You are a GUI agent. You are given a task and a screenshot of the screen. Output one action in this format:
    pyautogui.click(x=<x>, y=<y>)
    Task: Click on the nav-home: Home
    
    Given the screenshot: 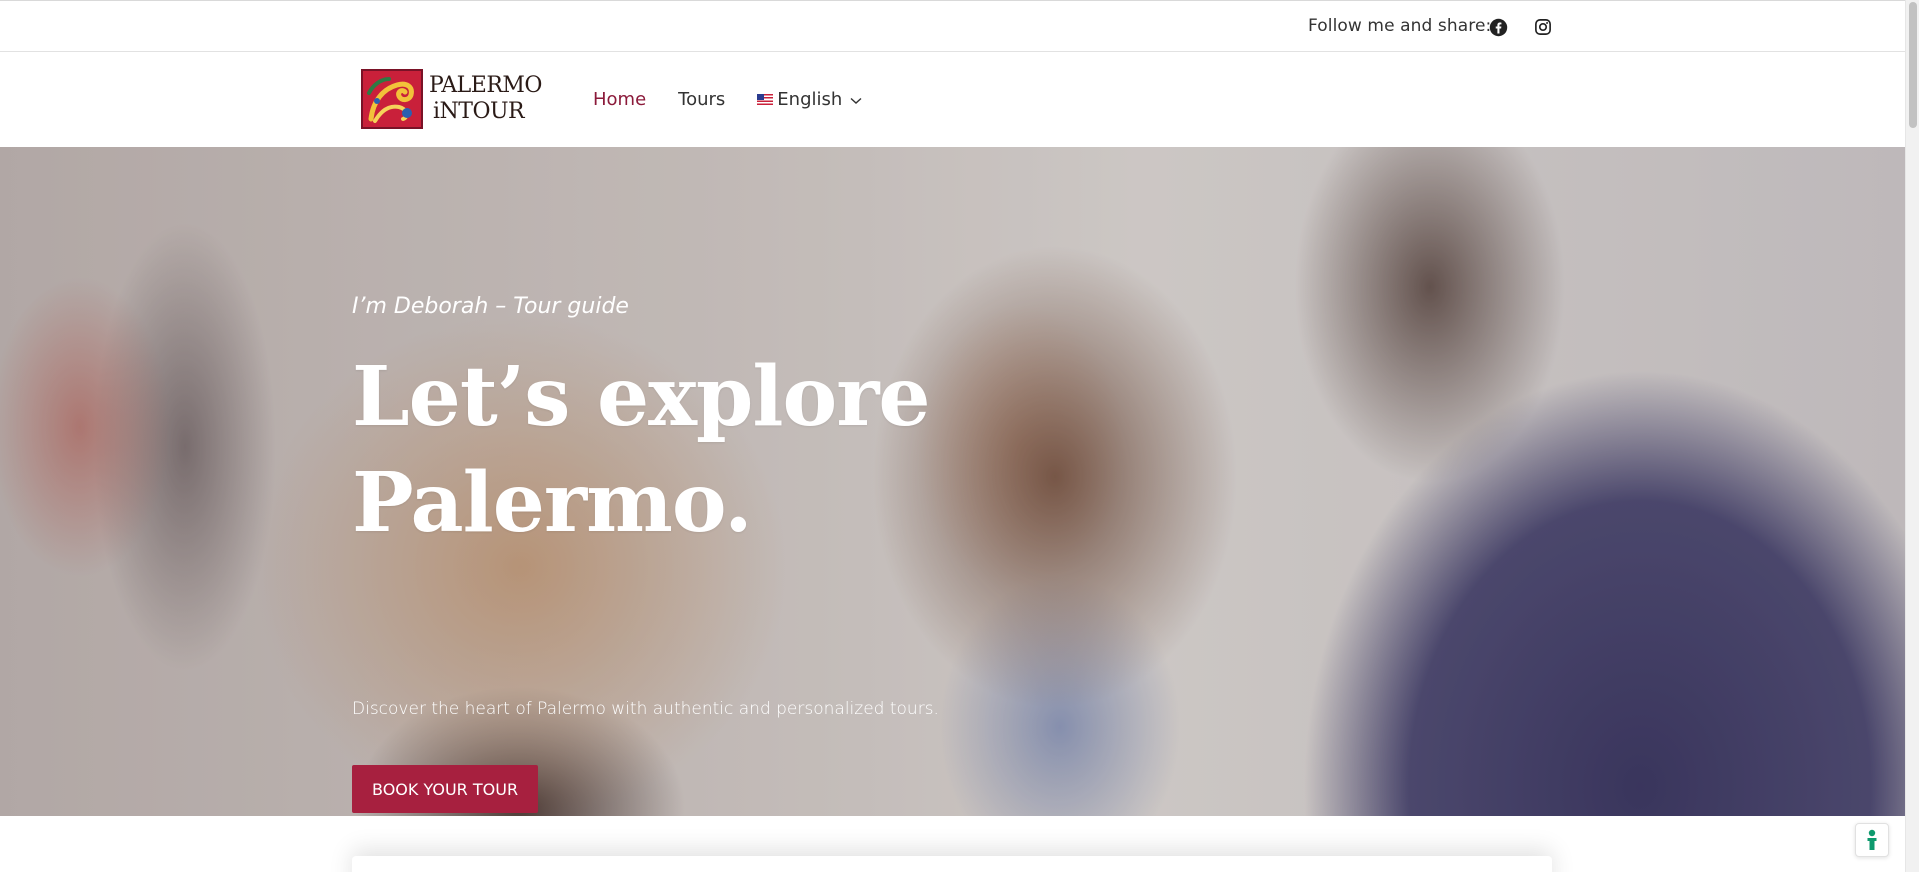 What is the action you would take?
    pyautogui.click(x=619, y=99)
    